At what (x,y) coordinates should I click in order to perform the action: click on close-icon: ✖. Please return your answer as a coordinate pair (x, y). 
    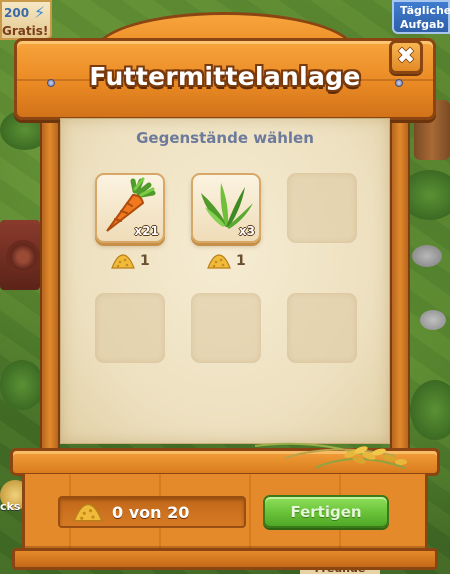
    Looking at the image, I should click on (406, 56).